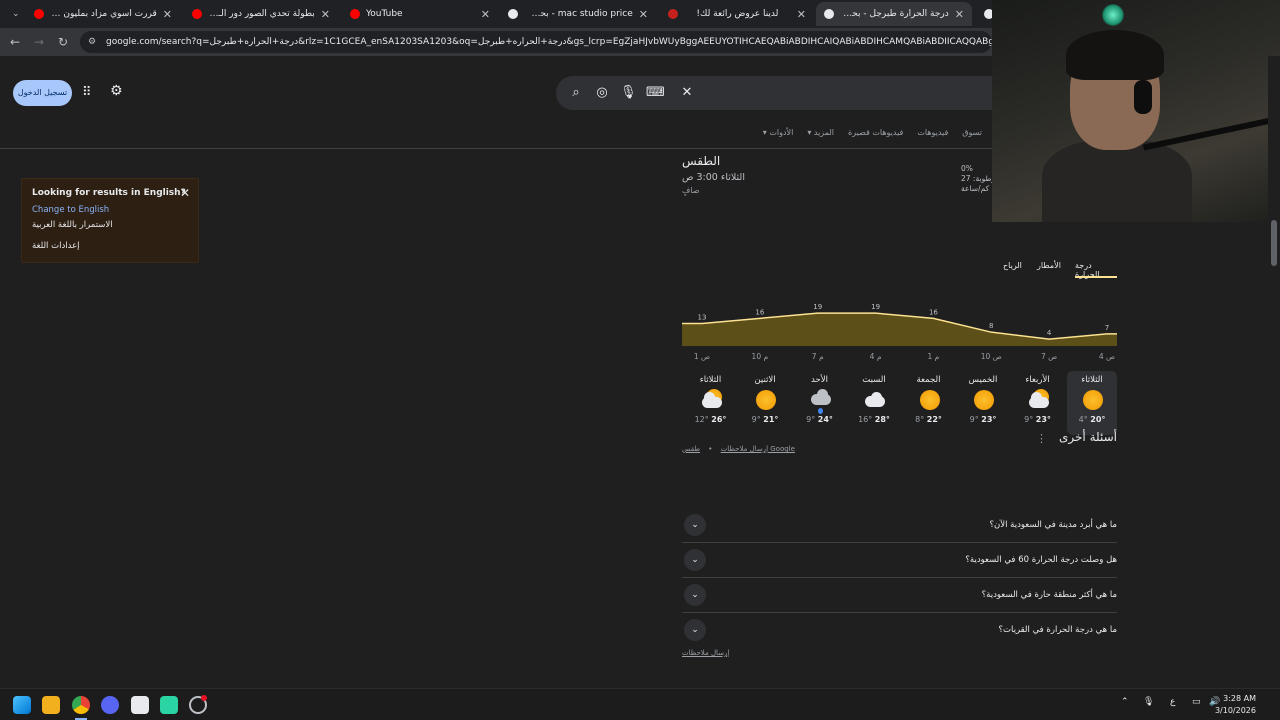 Image resolution: width=1280 pixels, height=720 pixels. Describe the element at coordinates (602, 93) in the screenshot. I see `lens-icon: ◎` at that location.